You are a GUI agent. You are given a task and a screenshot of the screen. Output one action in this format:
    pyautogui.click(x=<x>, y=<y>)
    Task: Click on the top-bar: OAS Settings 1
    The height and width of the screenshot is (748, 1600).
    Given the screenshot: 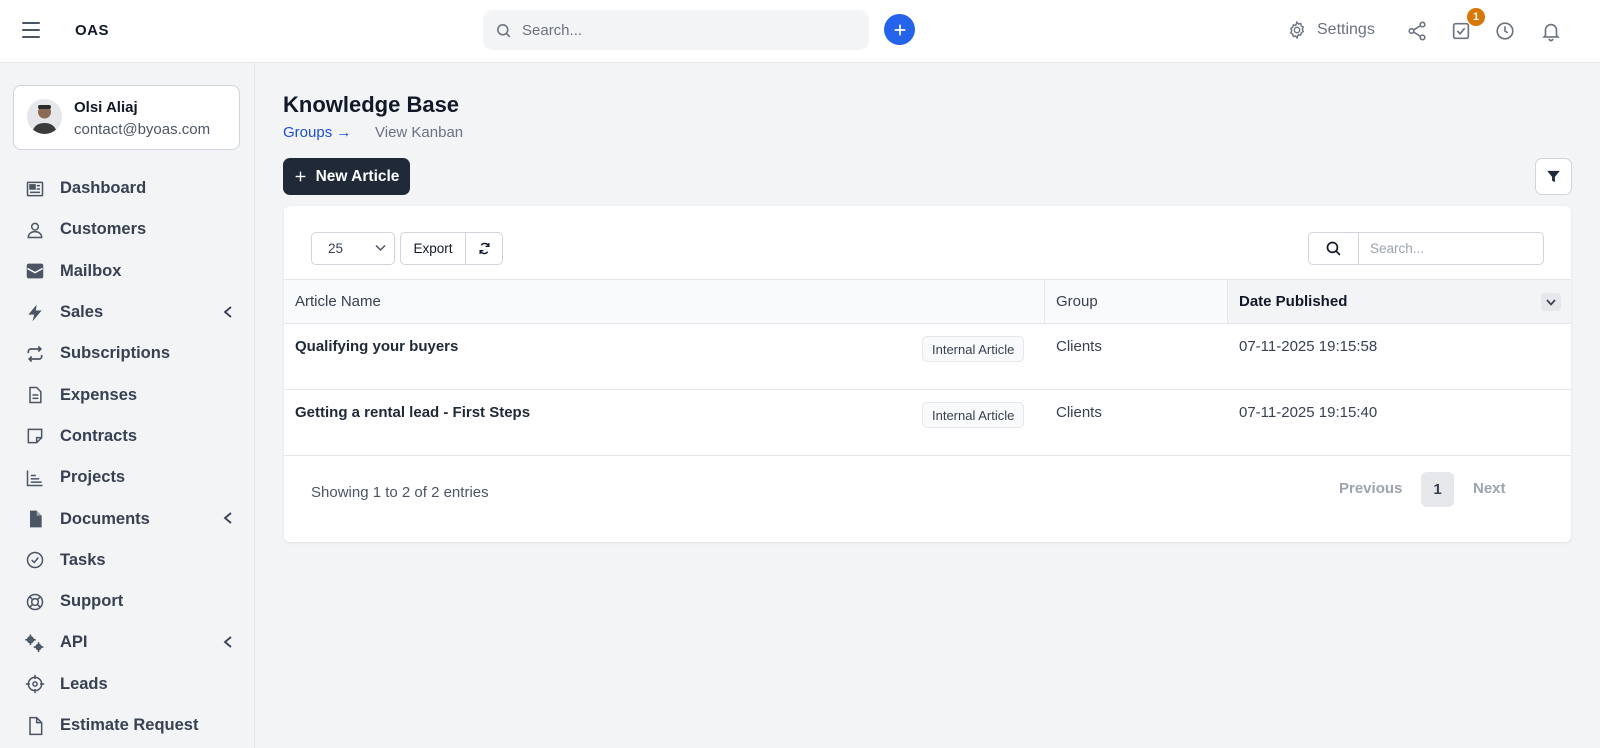 What is the action you would take?
    pyautogui.click(x=800, y=31)
    